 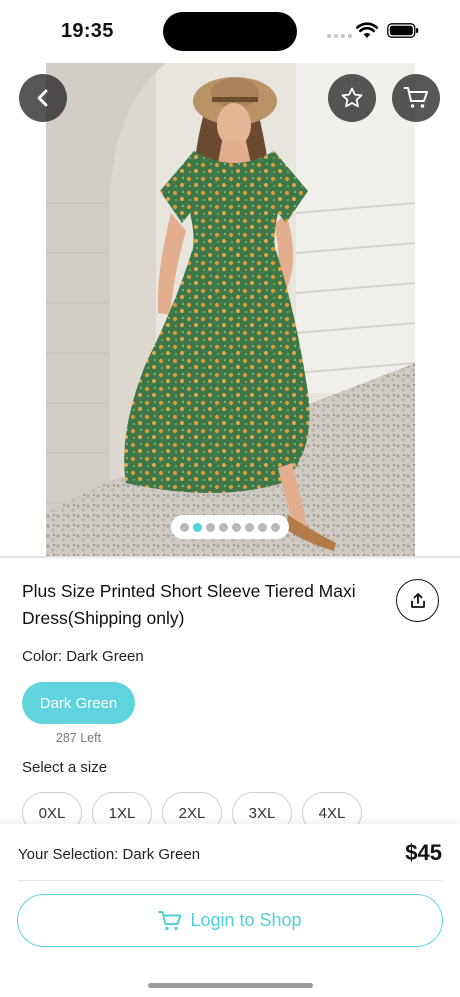 What do you see at coordinates (87, 31) in the screenshot?
I see `status-time: 19:35` at bounding box center [87, 31].